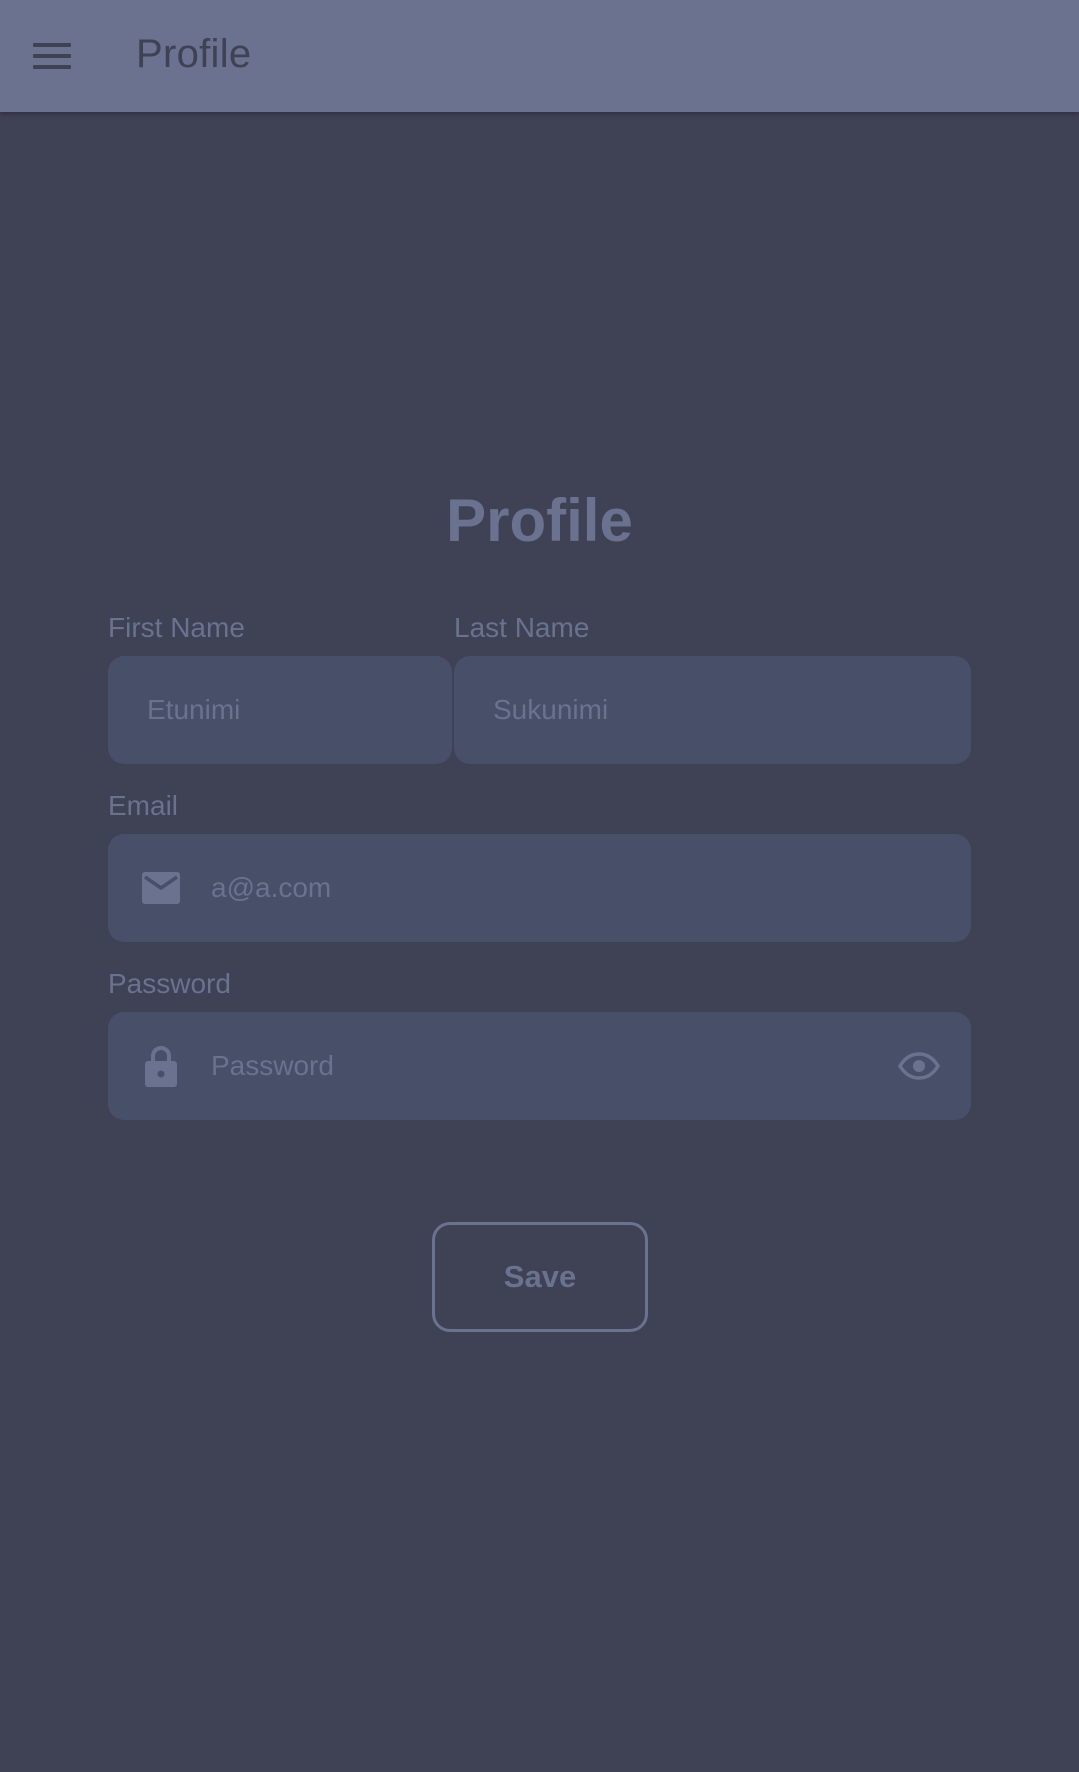  I want to click on save-button: Save, so click(540, 1277).